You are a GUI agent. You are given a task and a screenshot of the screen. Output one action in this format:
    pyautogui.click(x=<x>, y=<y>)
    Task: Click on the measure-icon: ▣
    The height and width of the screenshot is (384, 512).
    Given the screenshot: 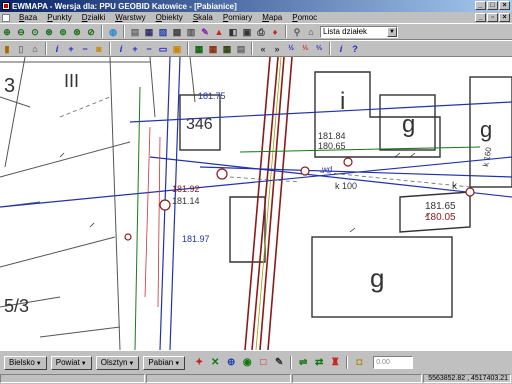 What is the action you would take?
    pyautogui.click(x=247, y=32)
    